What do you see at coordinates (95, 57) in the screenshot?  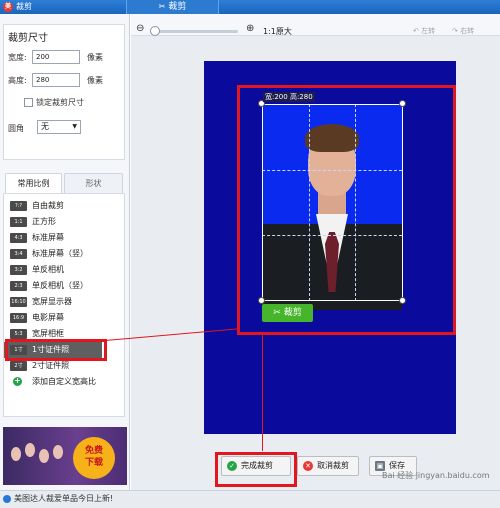 I see `width-unit: 像素` at bounding box center [95, 57].